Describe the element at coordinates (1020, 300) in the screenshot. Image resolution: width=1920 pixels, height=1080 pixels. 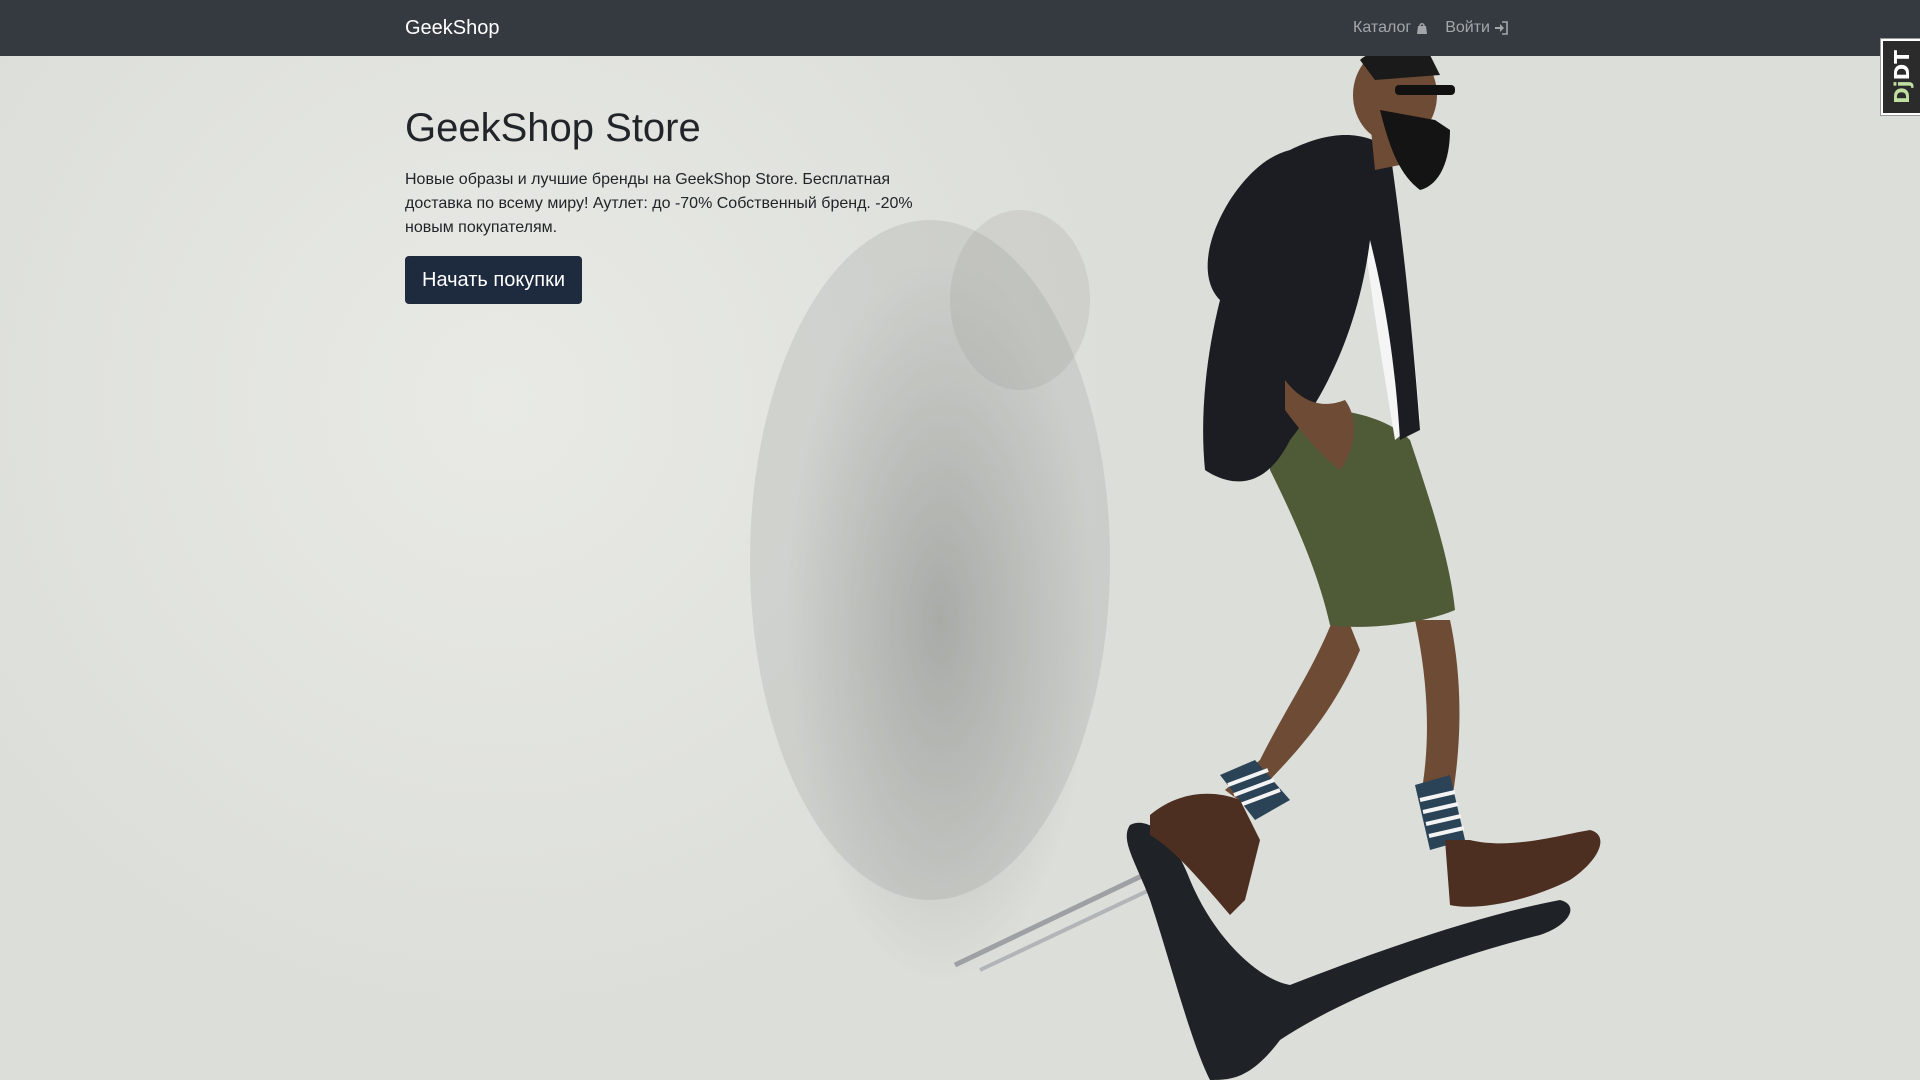
I see `wall-shadow-head` at that location.